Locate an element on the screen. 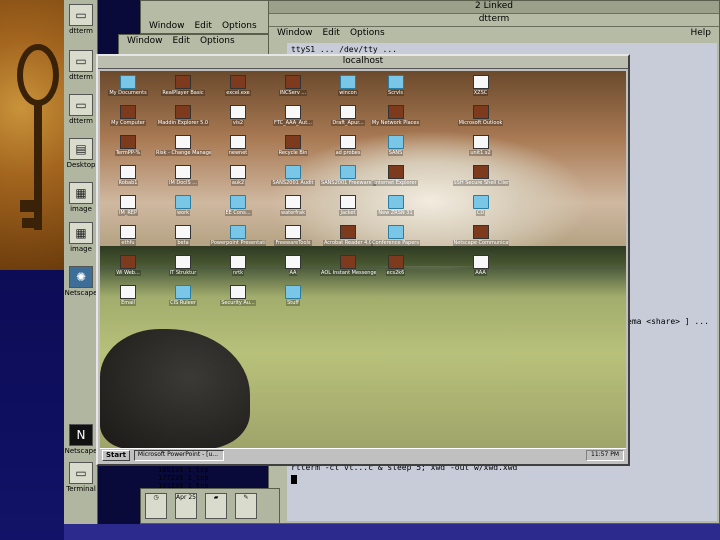  desktop-icon-excel-exe: excel.exe is located at coordinates (238, 85).